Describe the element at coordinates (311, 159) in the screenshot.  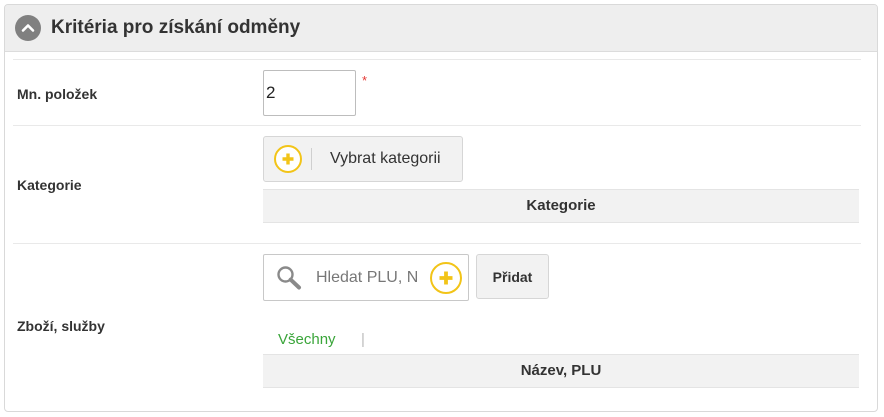
I see `button-divider` at that location.